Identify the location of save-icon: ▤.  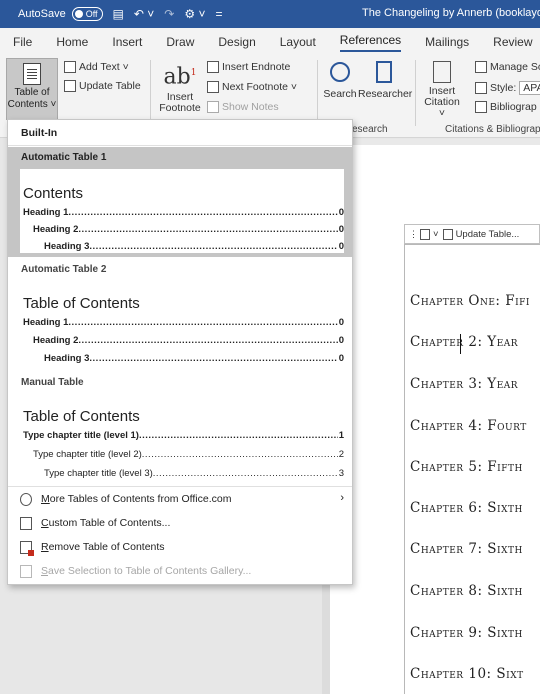
(118, 14).